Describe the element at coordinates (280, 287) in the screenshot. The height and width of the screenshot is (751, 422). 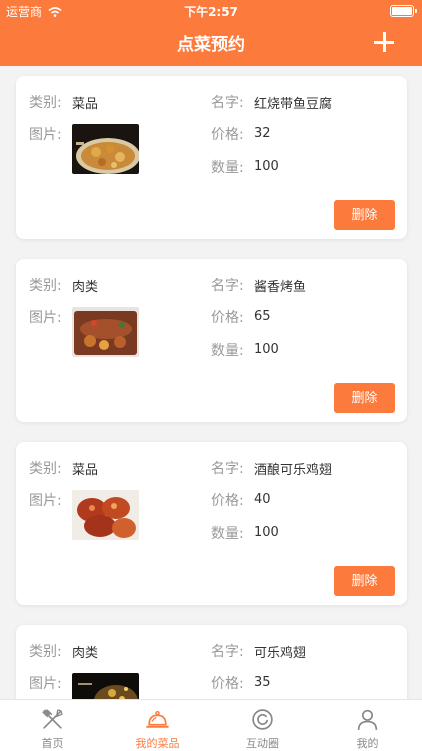
I see `name-value: 酱香烤鱼` at that location.